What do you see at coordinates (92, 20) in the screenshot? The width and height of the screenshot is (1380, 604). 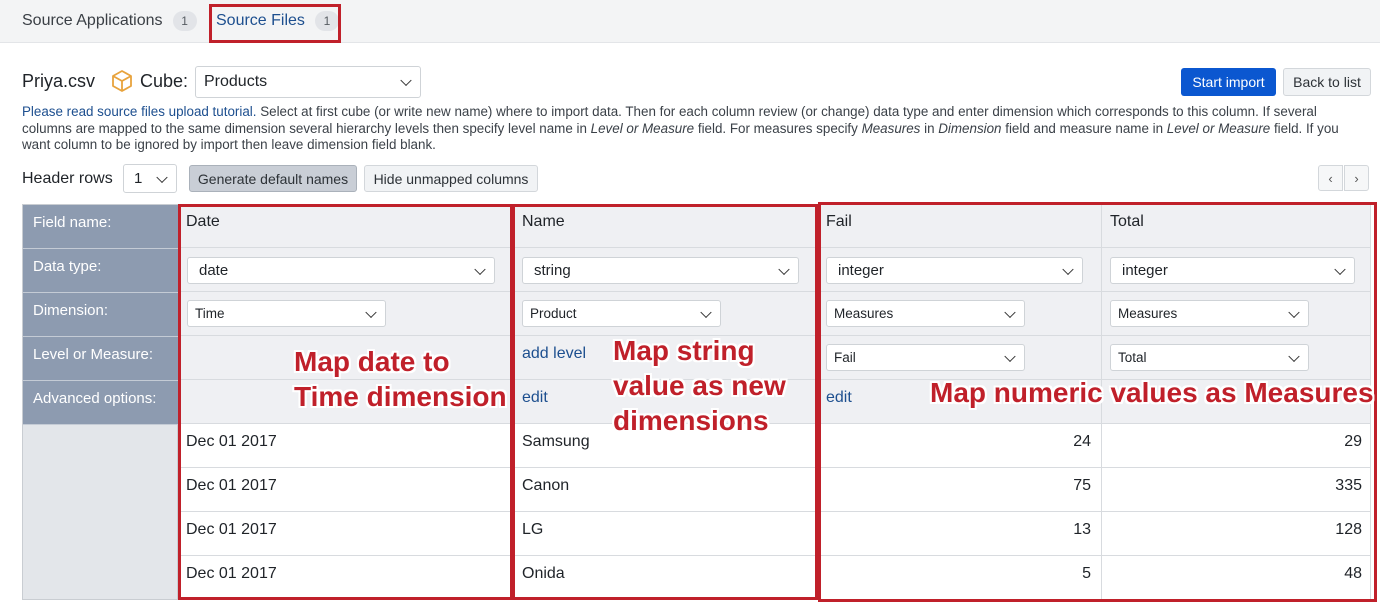 I see `tab-label: Source Applications` at bounding box center [92, 20].